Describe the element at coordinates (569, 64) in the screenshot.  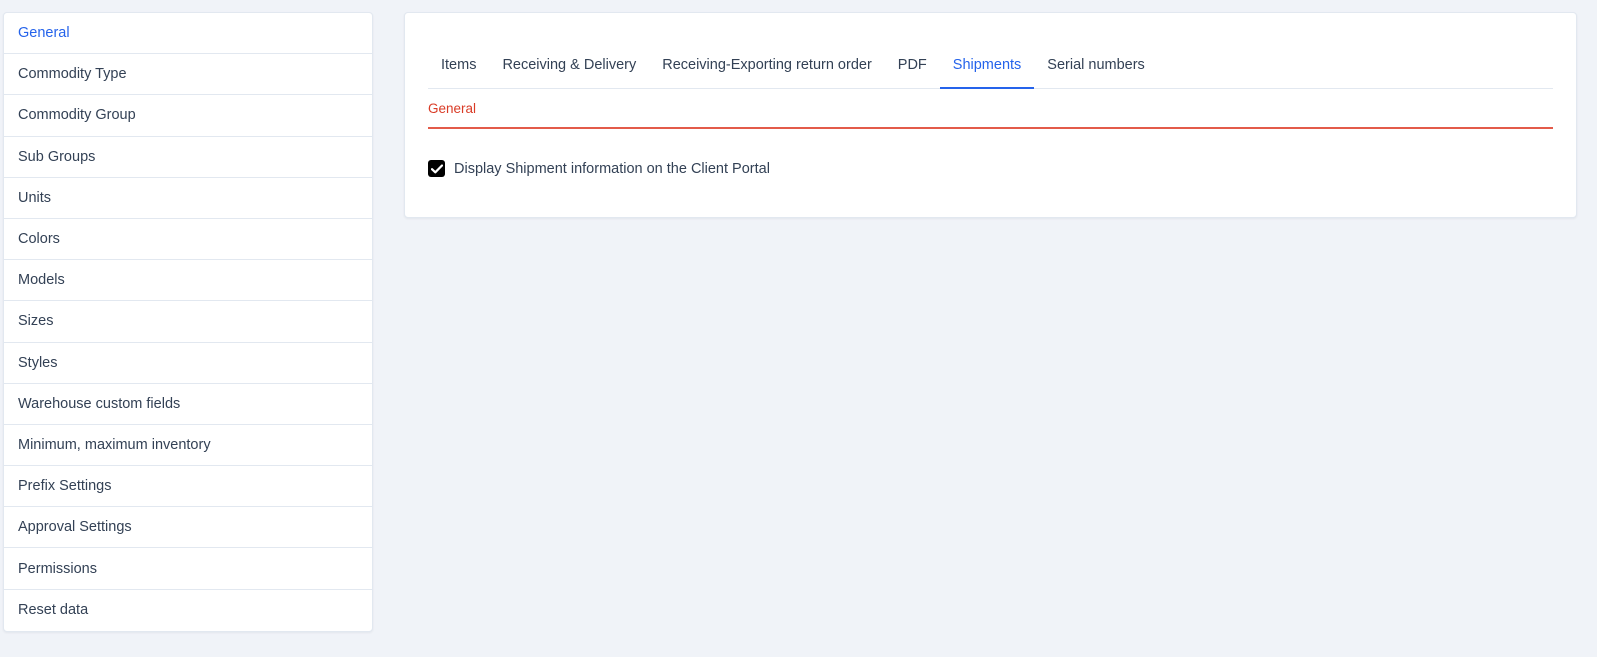
I see `tab-receiving-delivery: Receiving & Delivery` at that location.